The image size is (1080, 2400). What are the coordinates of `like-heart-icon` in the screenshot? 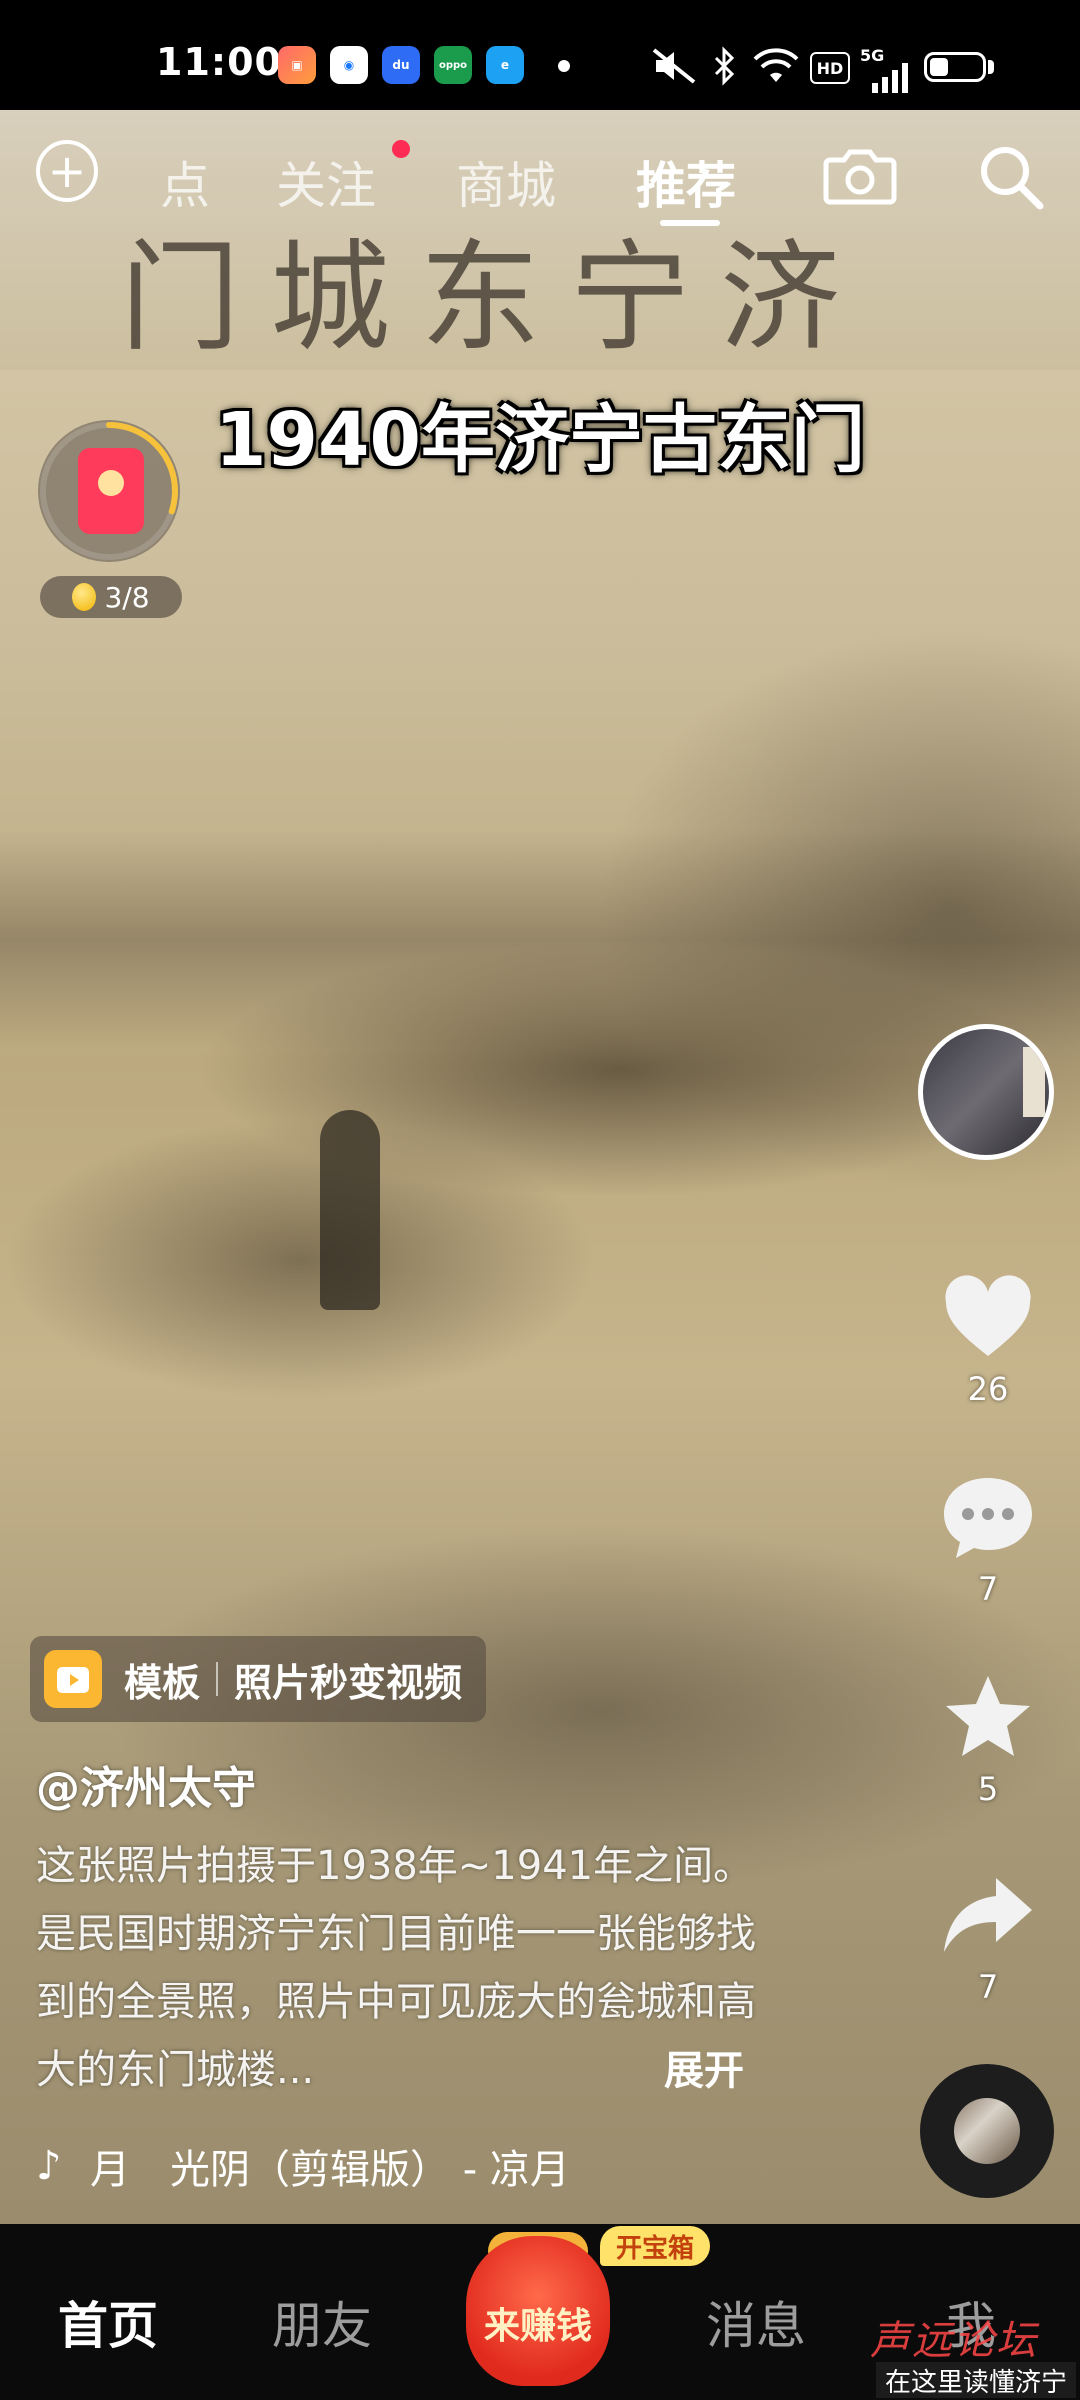 It's located at (988, 1318).